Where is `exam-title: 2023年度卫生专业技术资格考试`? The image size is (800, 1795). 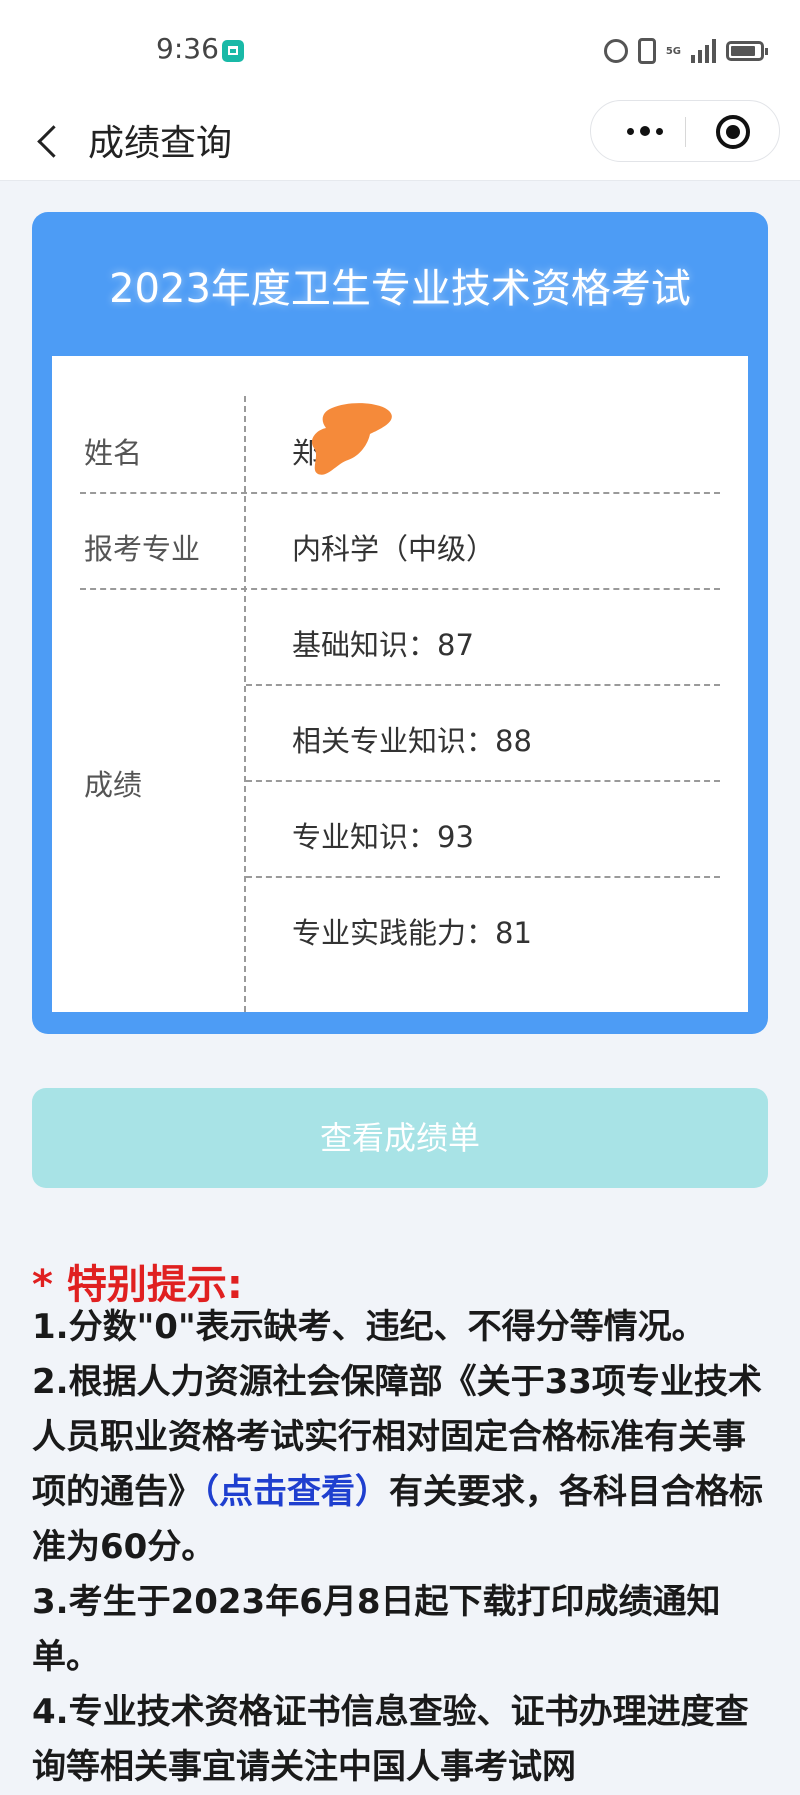
exam-title: 2023年度卫生专业技术资格考试 is located at coordinates (400, 289).